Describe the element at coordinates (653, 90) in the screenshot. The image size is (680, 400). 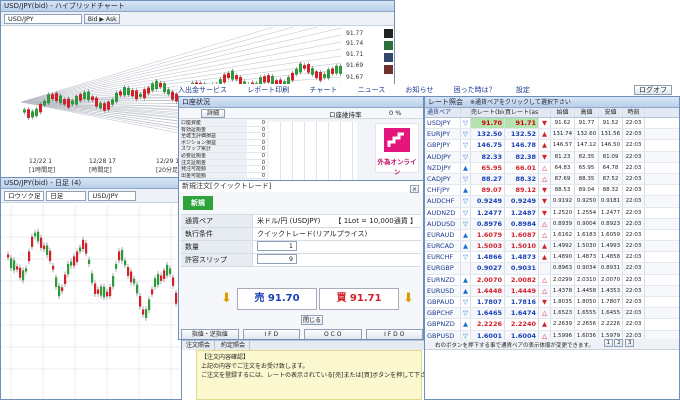
I see `logoff-button: ログオフ` at that location.